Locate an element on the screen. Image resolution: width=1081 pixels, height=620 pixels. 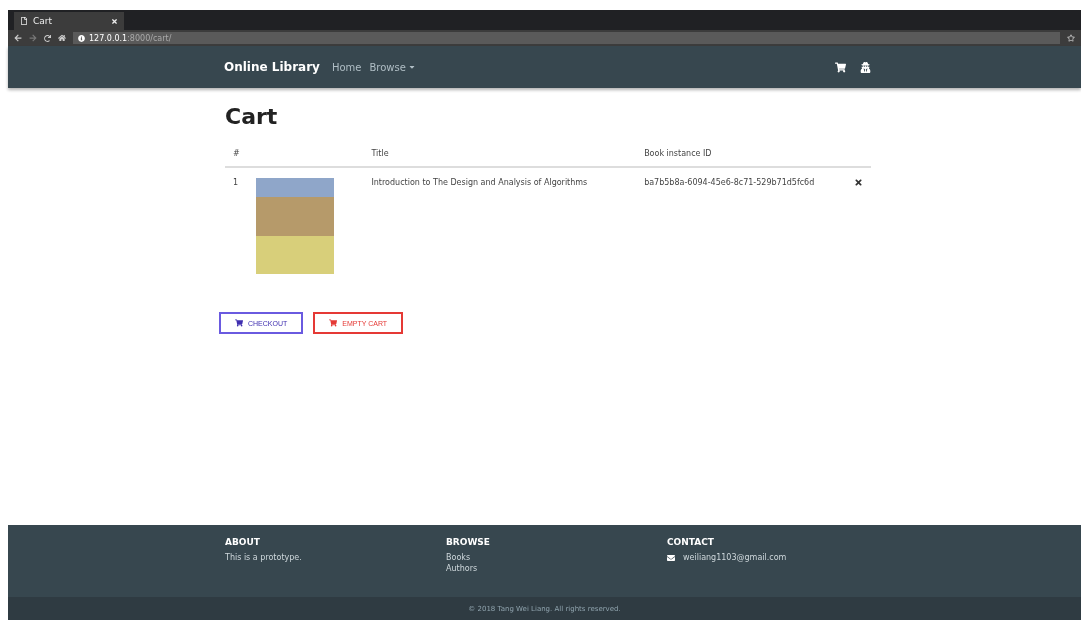
footer-link: Authors is located at coordinates (556, 568).